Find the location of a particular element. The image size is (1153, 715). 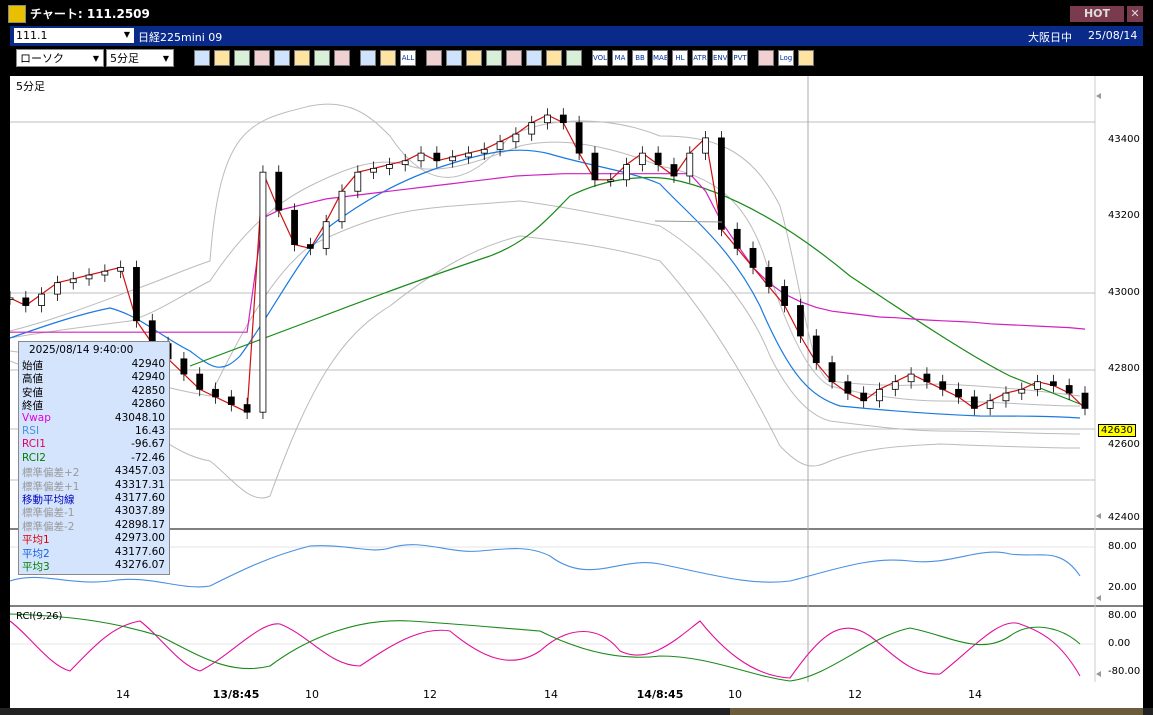

wrench-icon is located at coordinates (554, 58).